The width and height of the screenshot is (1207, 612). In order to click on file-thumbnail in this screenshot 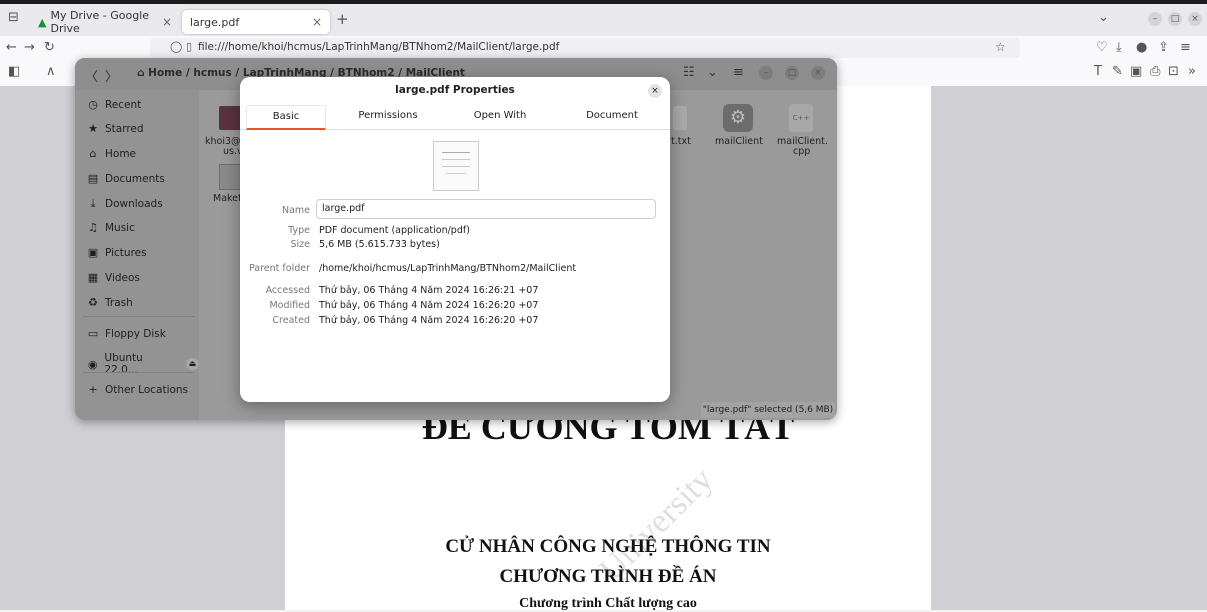, I will do `click(456, 166)`.